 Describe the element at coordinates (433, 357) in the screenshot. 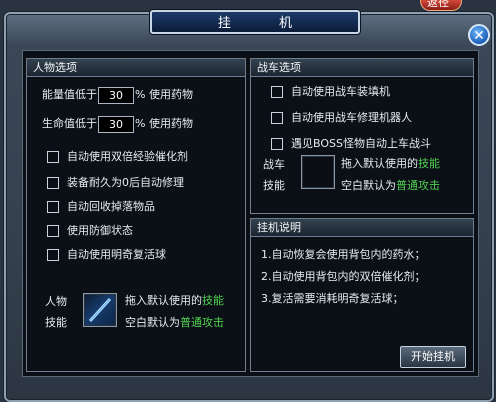

I see `start-afk-button: 开始挂机` at that location.